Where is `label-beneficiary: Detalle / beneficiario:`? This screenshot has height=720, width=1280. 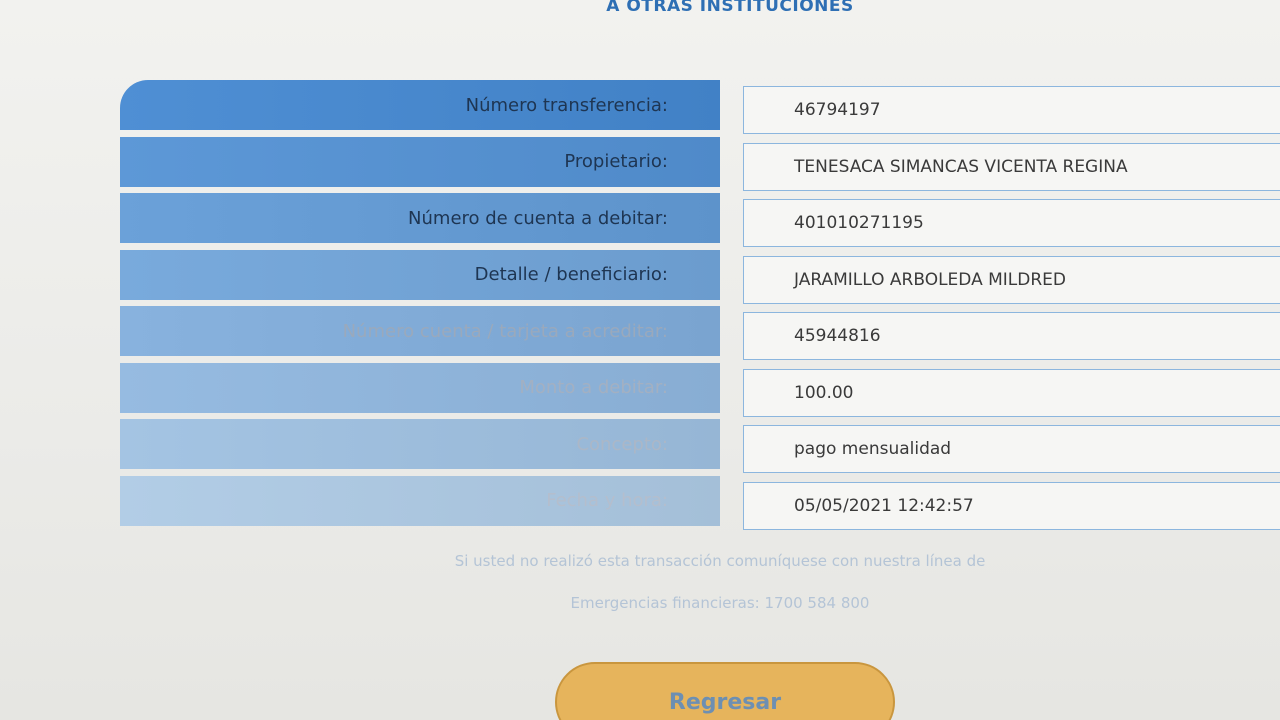
label-beneficiary: Detalle / beneficiario: is located at coordinates (420, 274).